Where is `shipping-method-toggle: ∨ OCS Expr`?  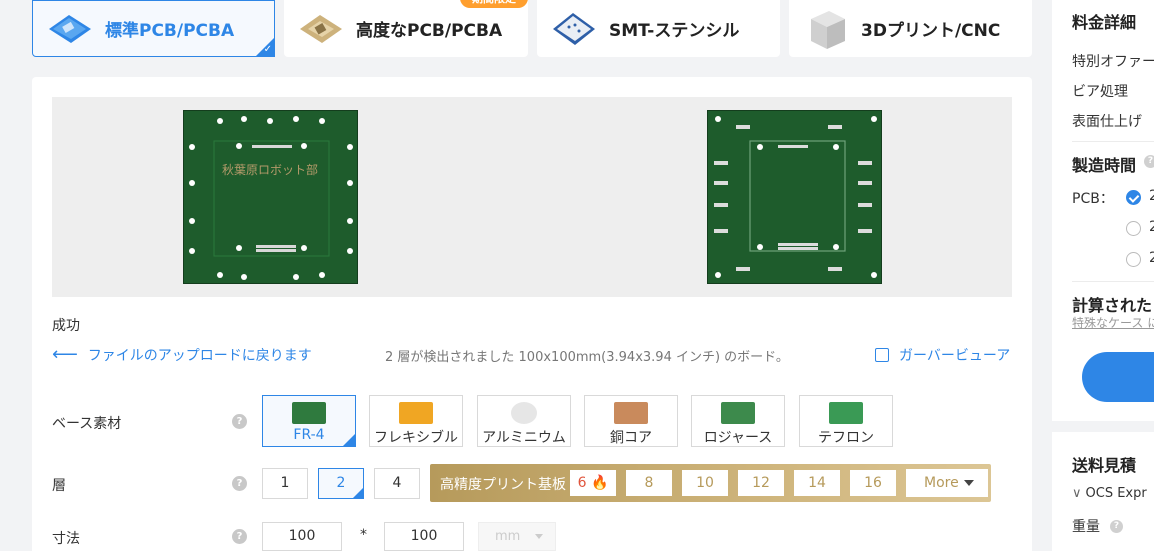 shipping-method-toggle: ∨ OCS Expr is located at coordinates (1109, 493).